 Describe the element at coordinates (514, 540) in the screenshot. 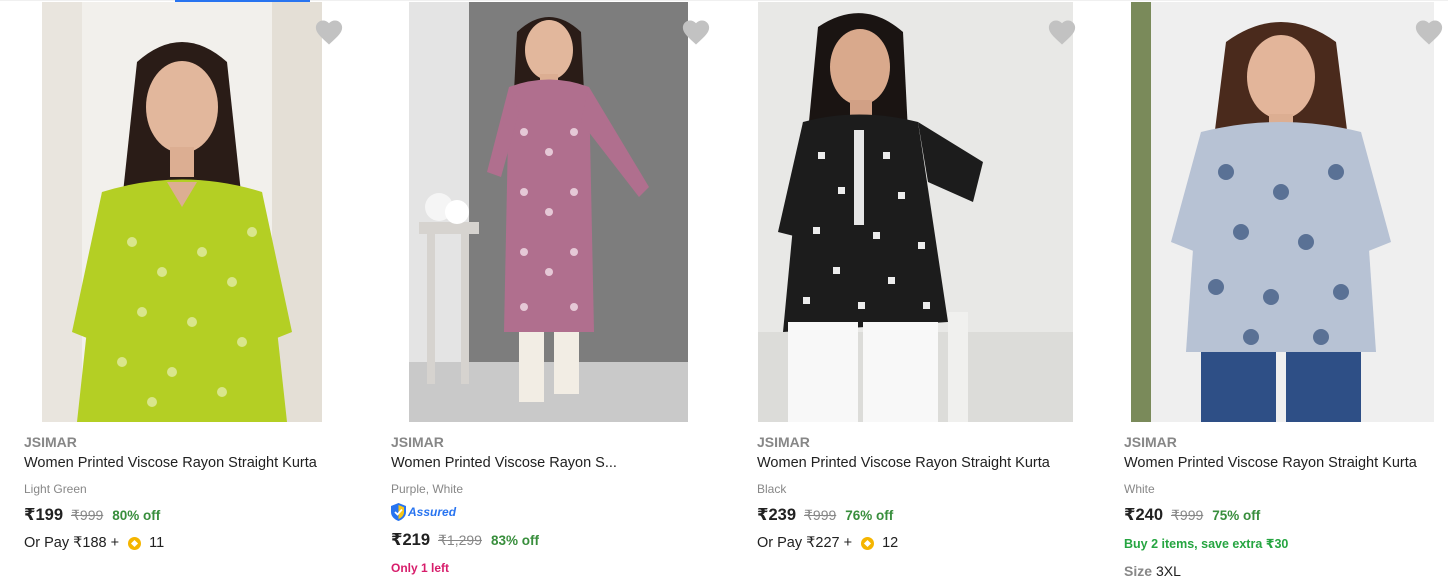

I see `discount-label: 83% off` at that location.